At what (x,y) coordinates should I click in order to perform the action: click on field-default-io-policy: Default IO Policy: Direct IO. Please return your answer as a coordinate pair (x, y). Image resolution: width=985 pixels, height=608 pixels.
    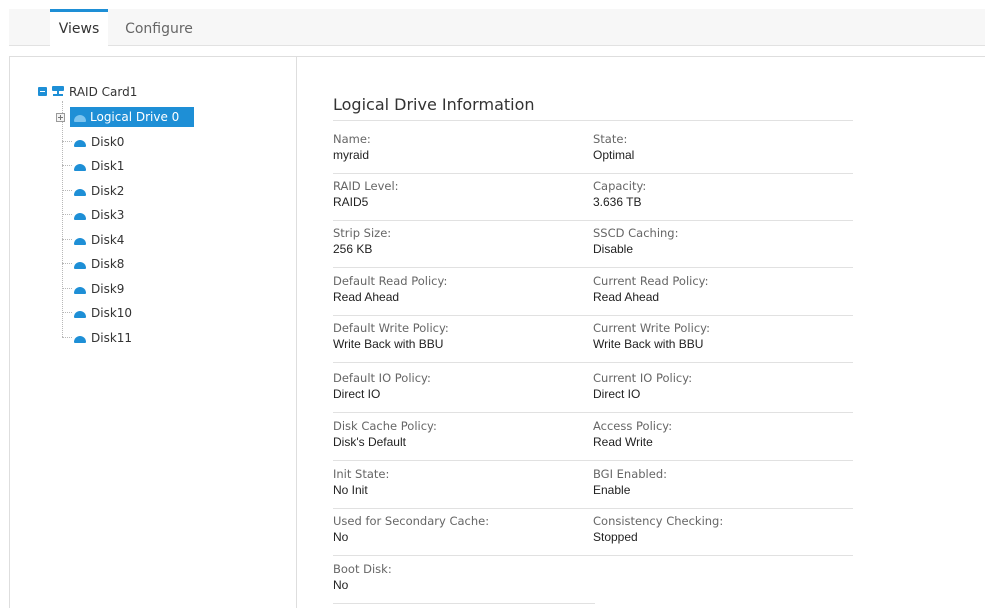
    Looking at the image, I should click on (464, 392).